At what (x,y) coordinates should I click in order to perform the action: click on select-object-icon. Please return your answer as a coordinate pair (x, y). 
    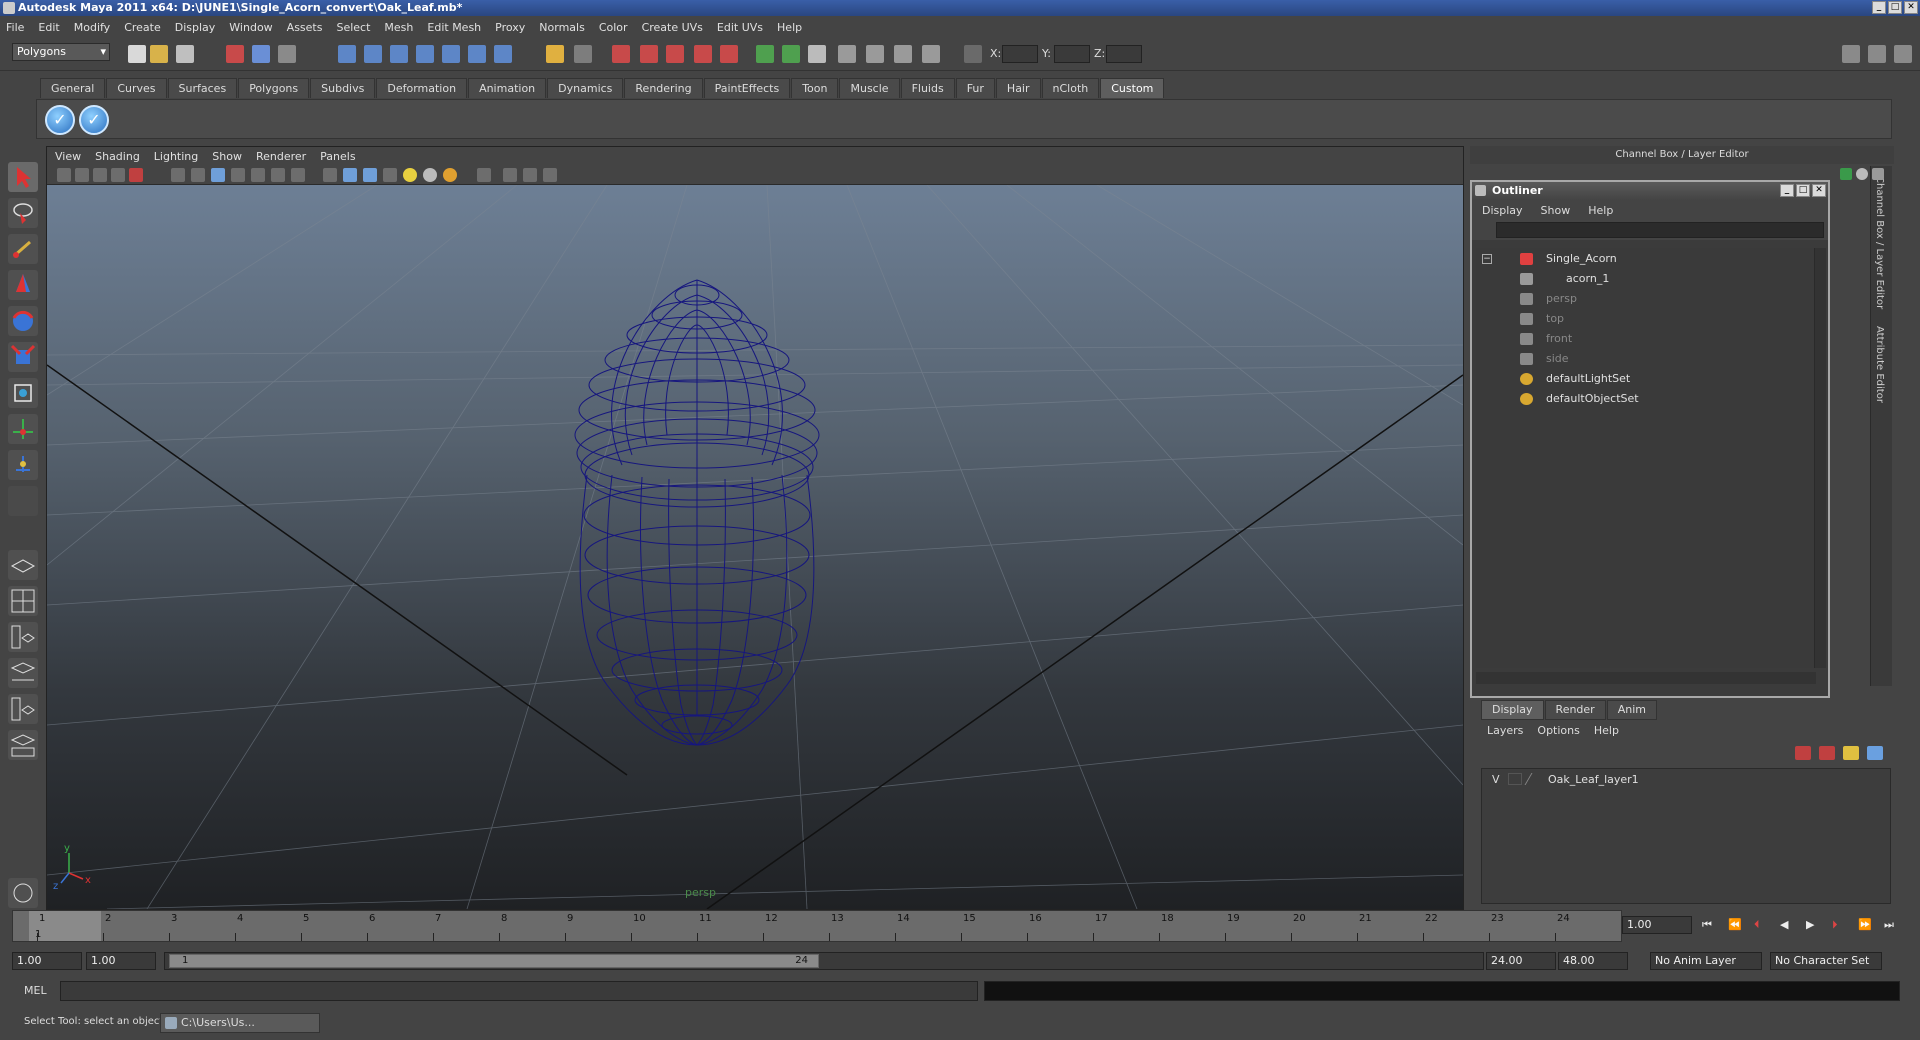
    Looking at the image, I should click on (261, 54).